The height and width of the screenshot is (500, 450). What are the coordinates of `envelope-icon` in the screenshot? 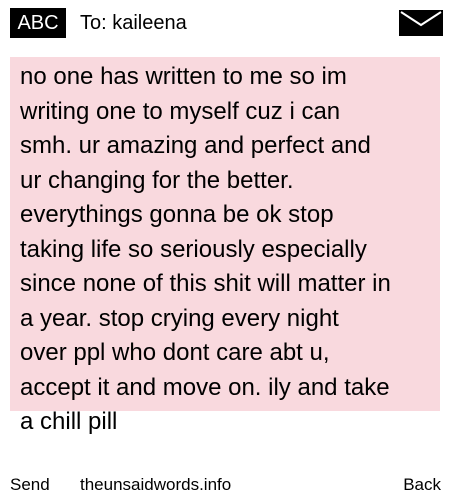 It's located at (421, 23).